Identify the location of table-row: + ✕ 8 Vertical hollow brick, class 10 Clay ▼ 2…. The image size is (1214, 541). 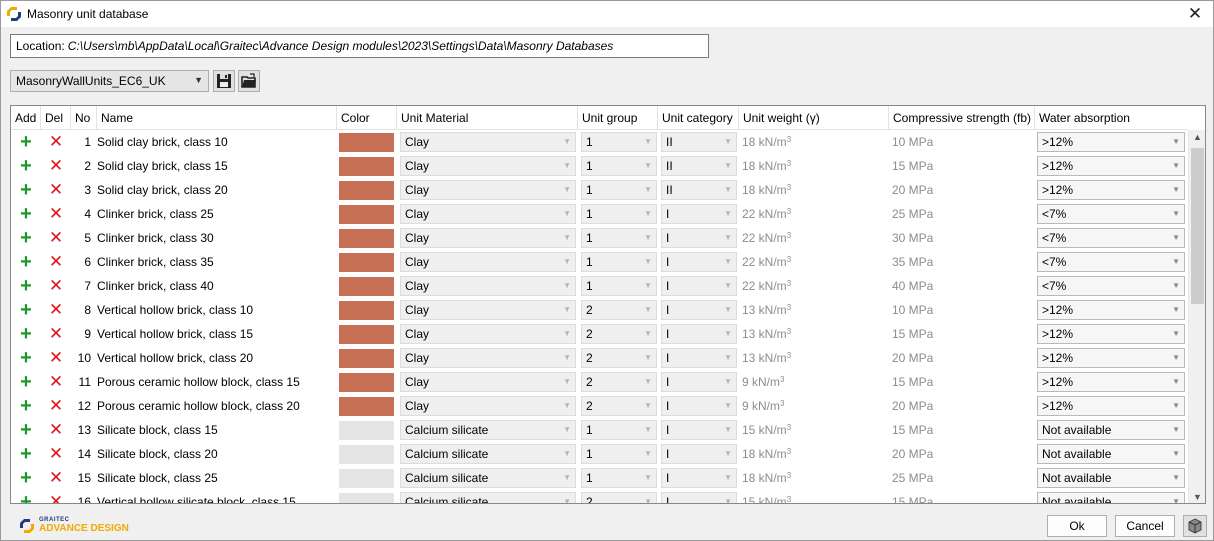
(600, 310).